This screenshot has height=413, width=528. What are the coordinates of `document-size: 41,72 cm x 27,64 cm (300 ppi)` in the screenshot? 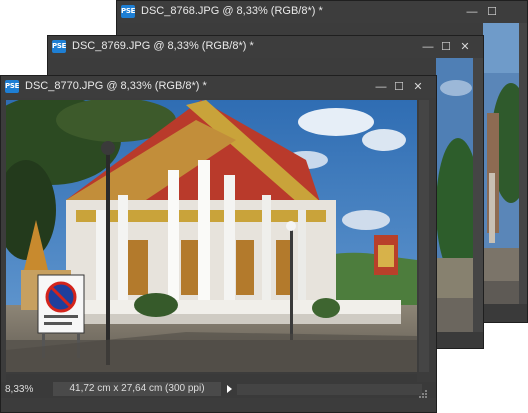 It's located at (137, 389).